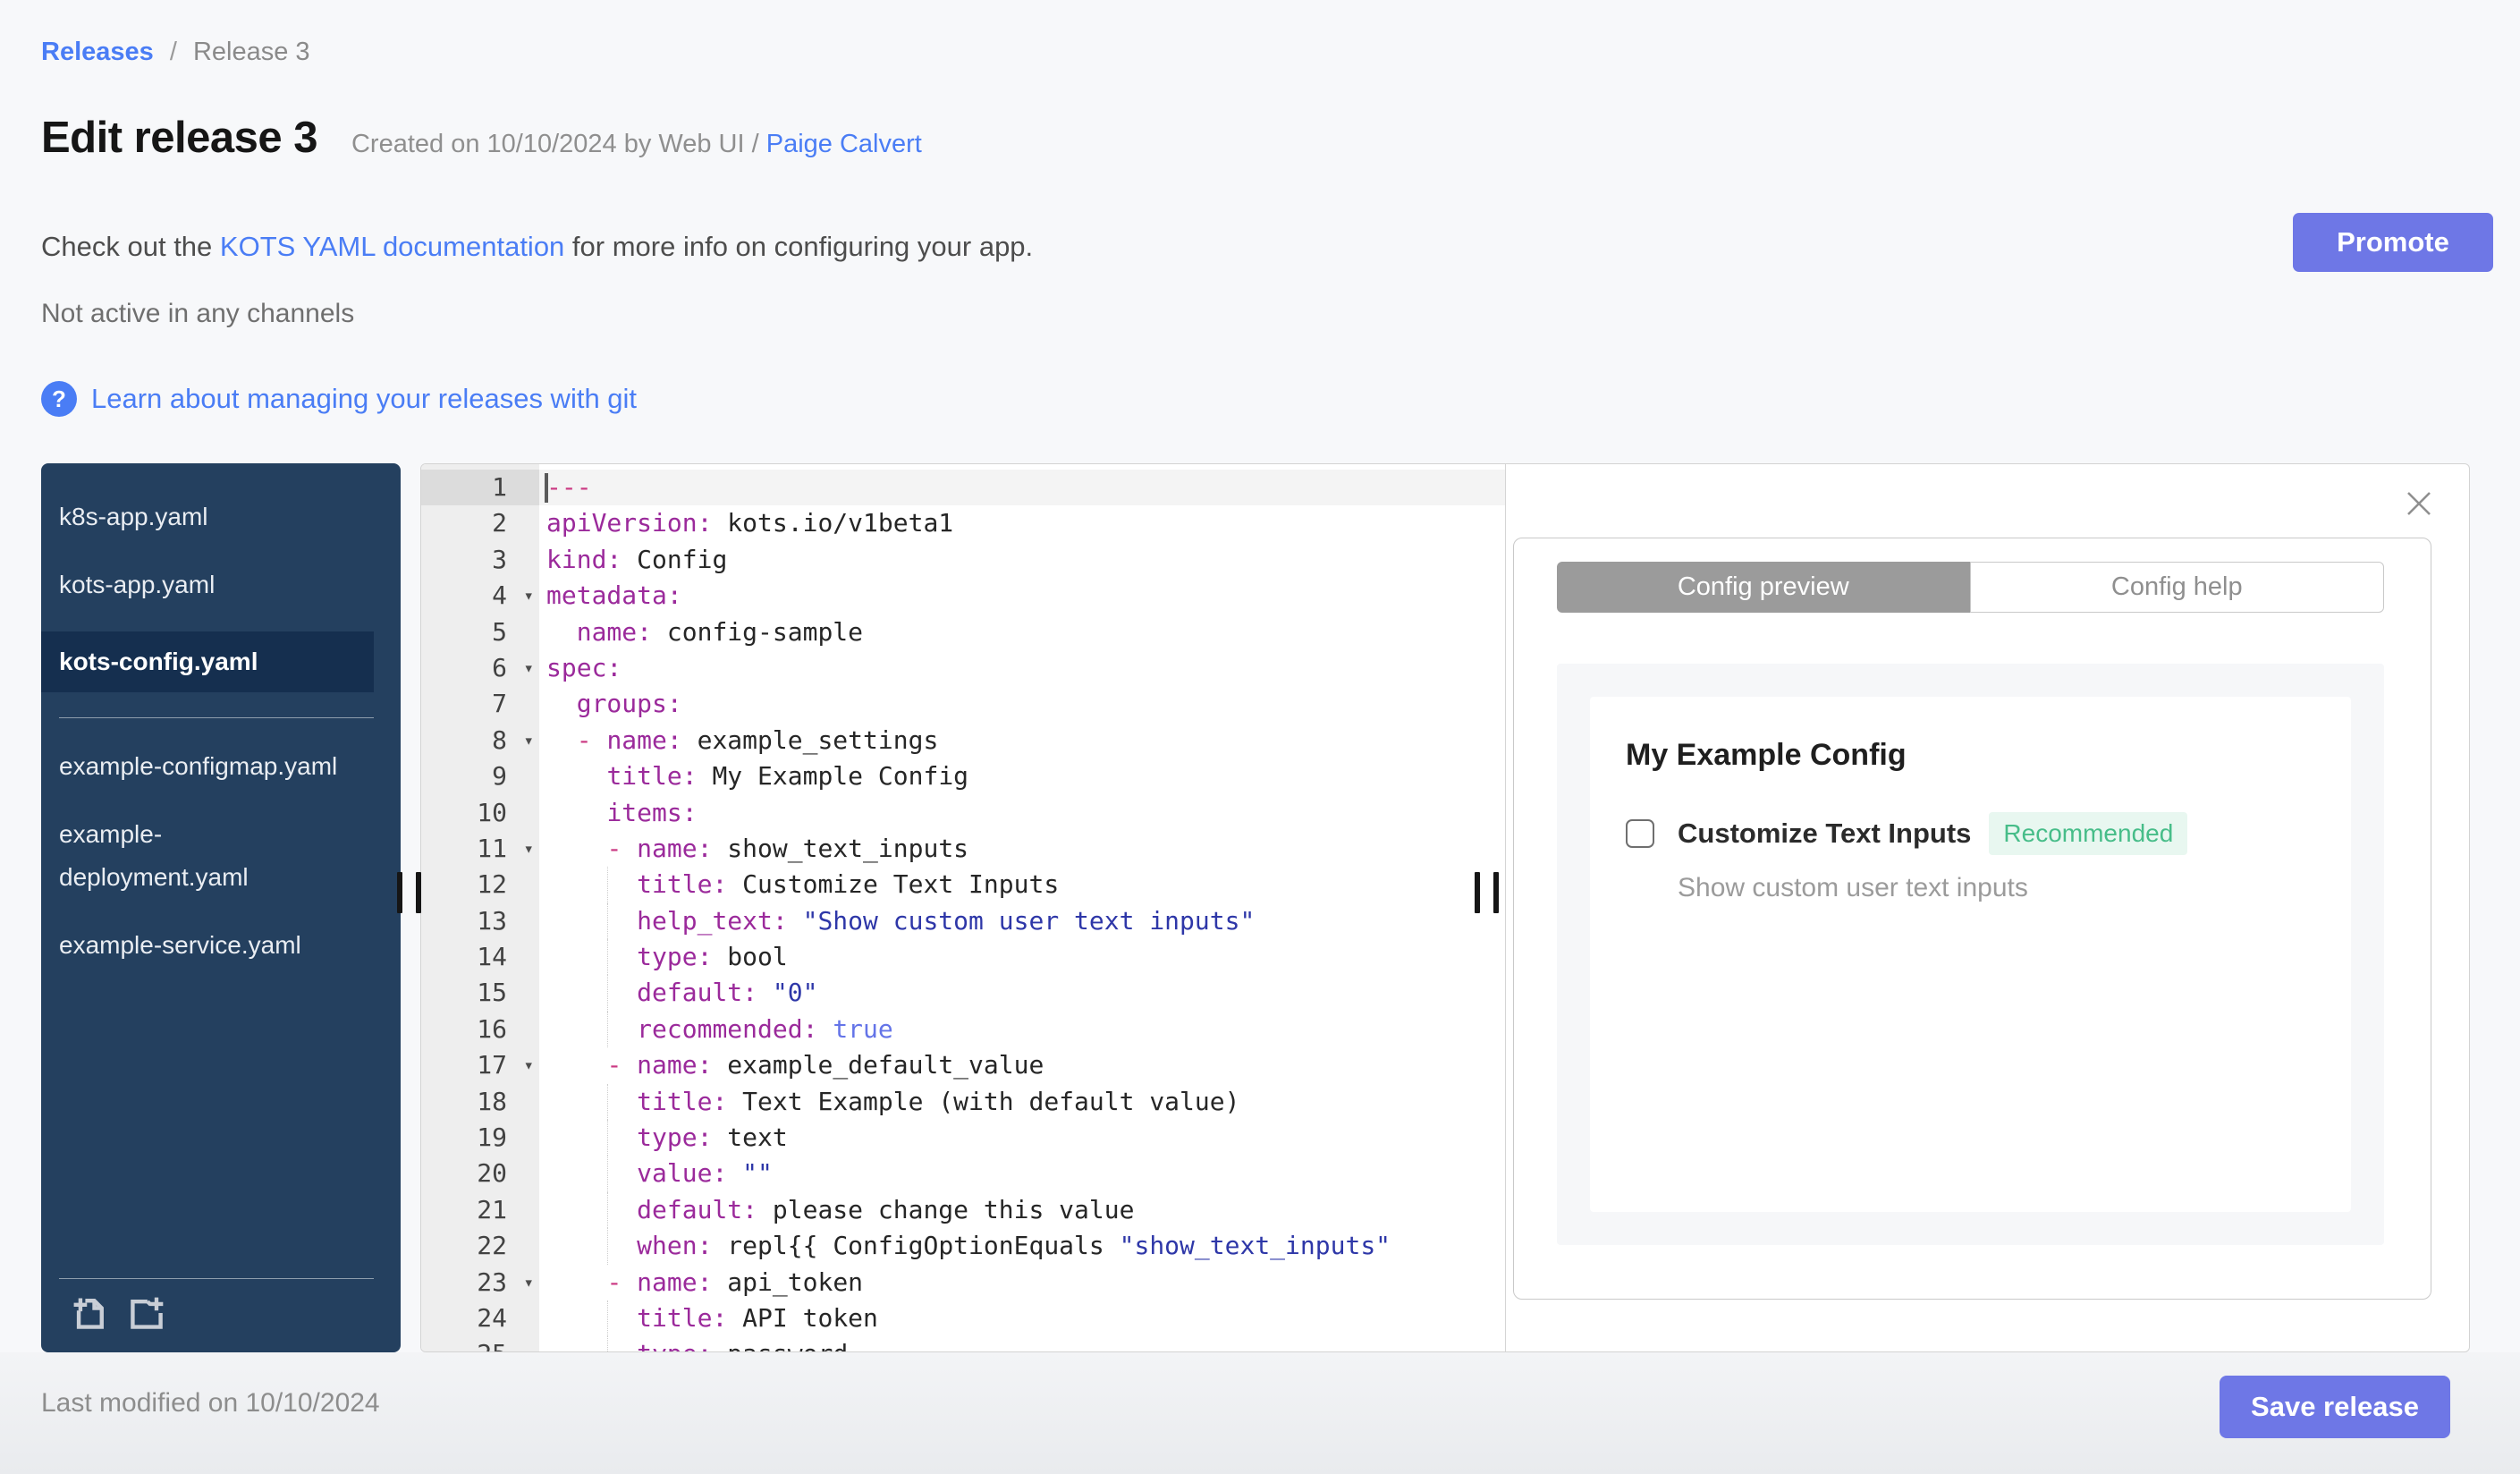  Describe the element at coordinates (192, 945) in the screenshot. I see `sidebar-file-example-service.yaml: example-service.yaml` at that location.